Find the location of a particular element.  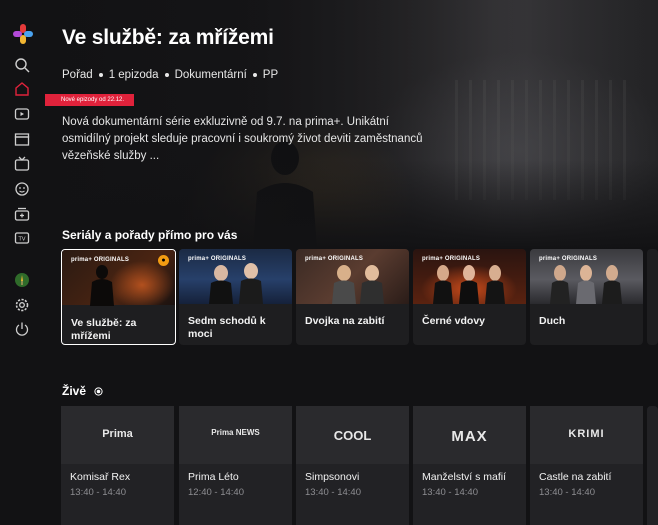

show-card-title: Dvojka na zabití is located at coordinates (345, 321).